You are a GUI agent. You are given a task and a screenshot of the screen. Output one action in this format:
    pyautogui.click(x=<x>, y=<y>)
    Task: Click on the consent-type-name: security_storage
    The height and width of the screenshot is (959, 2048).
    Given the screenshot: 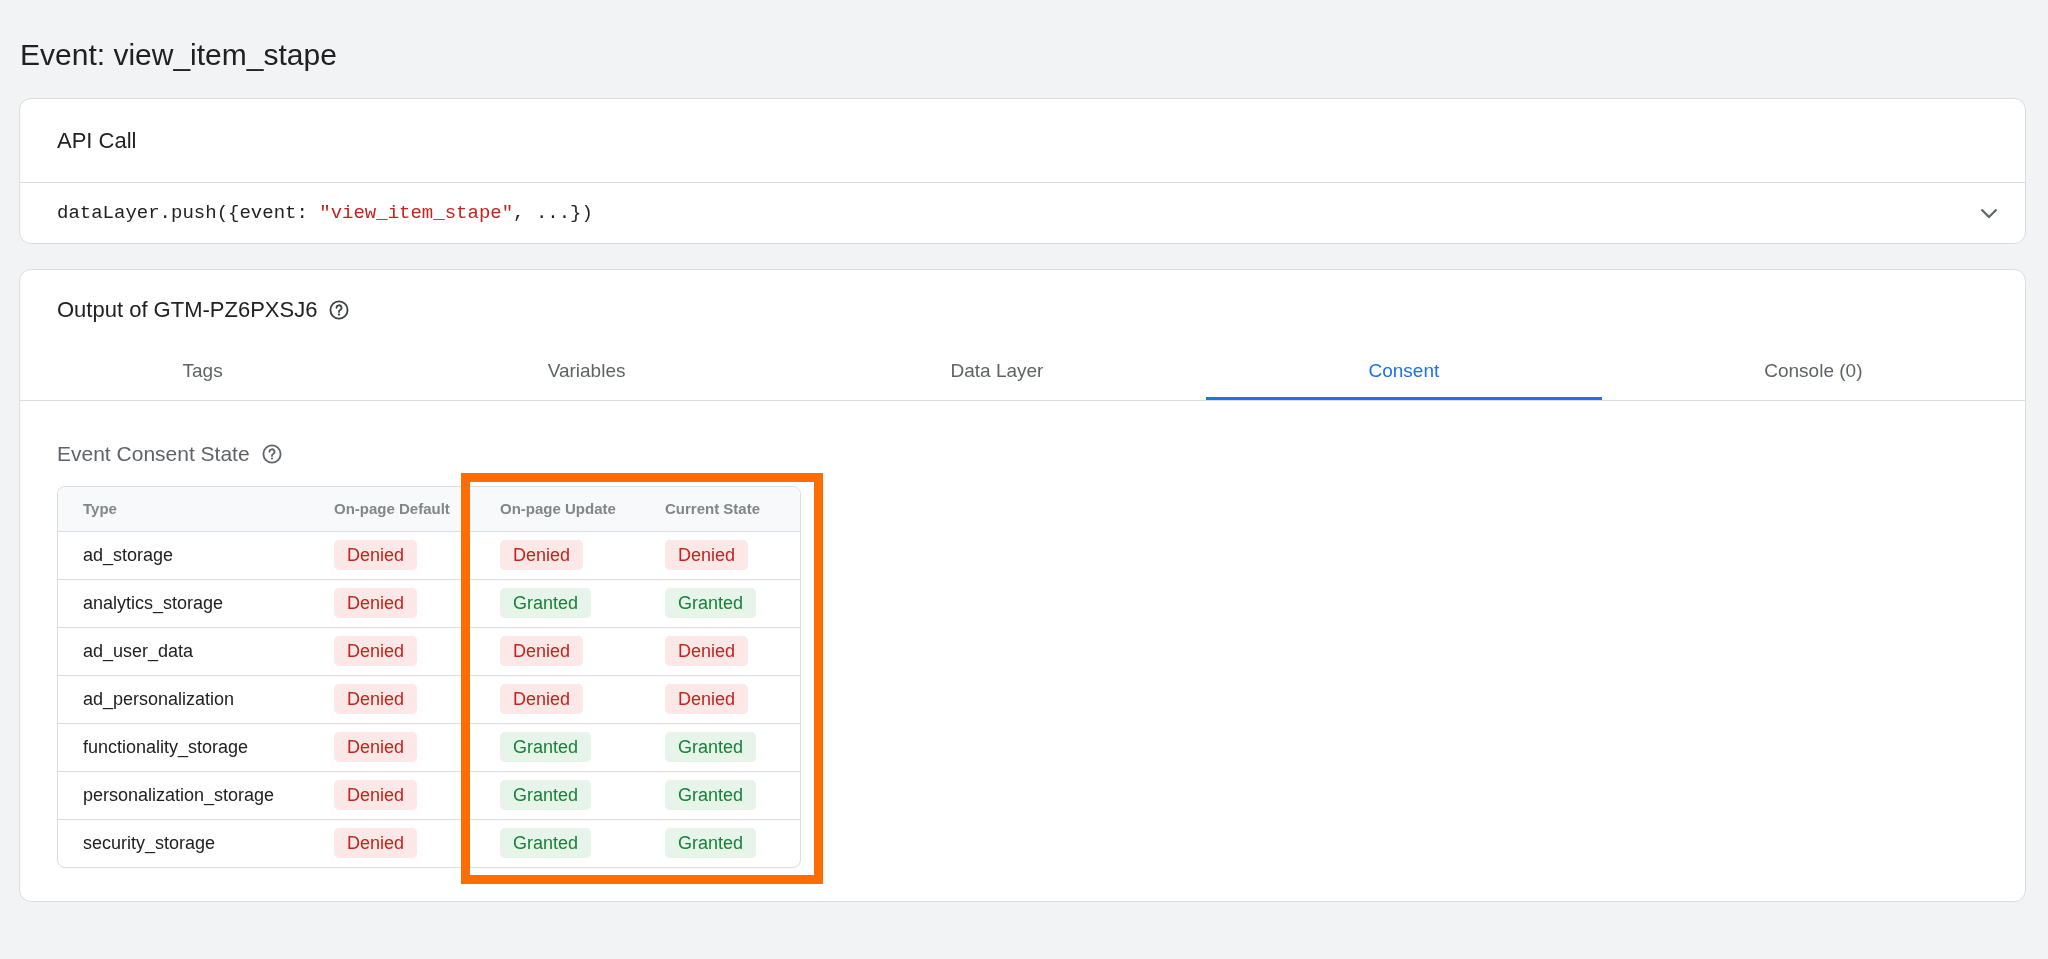 What is the action you would take?
    pyautogui.click(x=149, y=842)
    